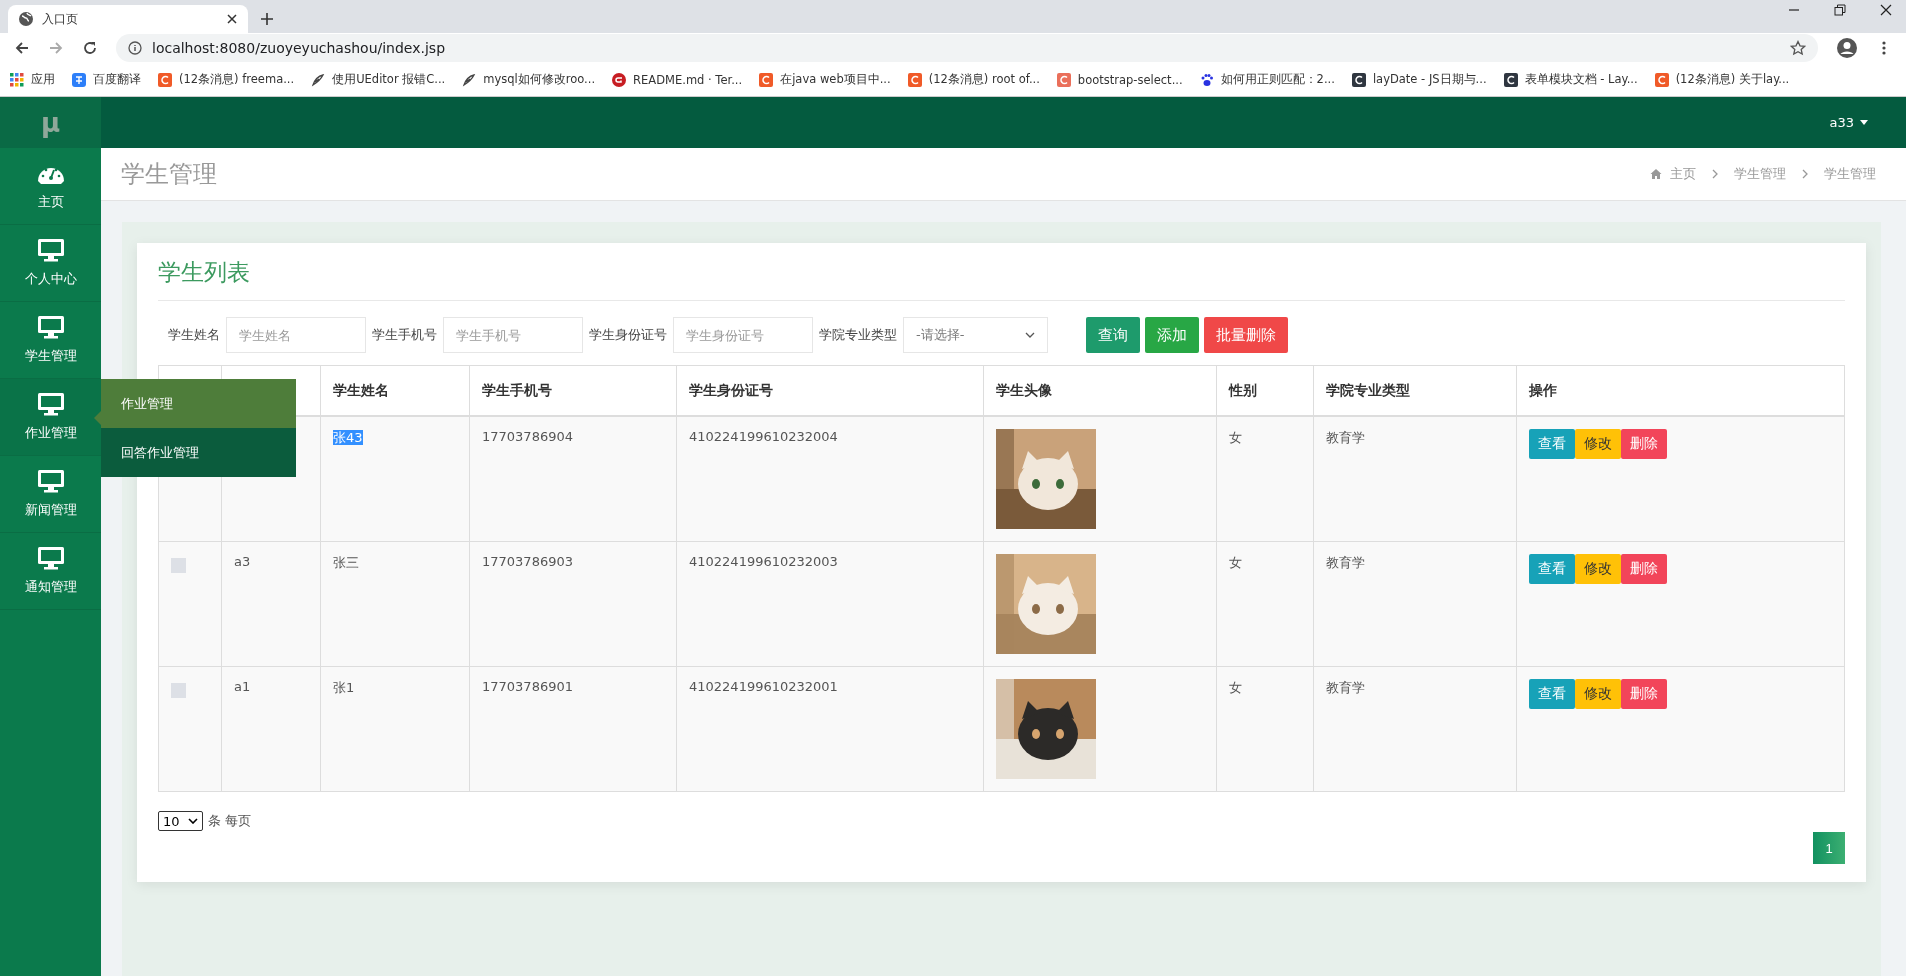 The width and height of the screenshot is (1906, 976). What do you see at coordinates (975, 335) in the screenshot?
I see `dropdown: -请选择-` at bounding box center [975, 335].